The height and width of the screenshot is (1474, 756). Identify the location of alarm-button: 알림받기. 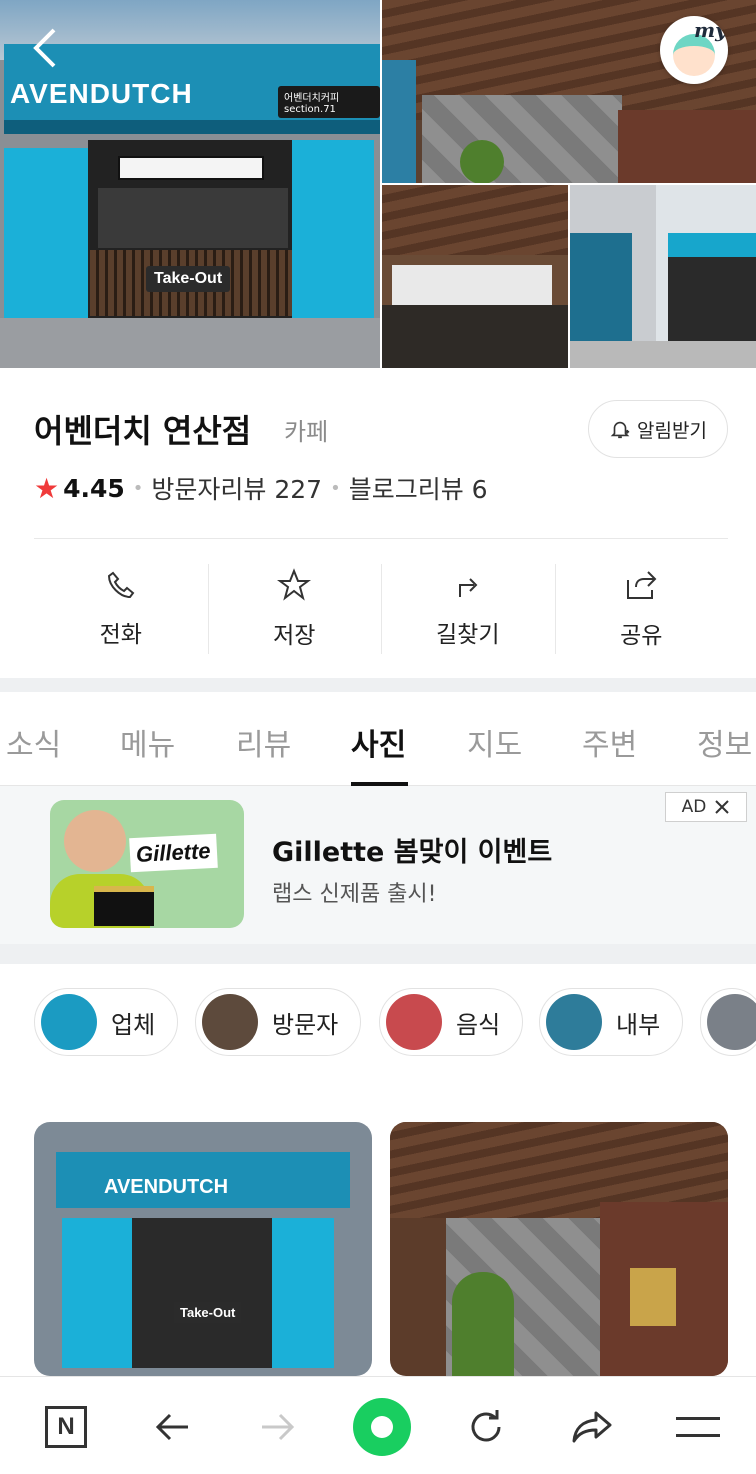
(658, 429).